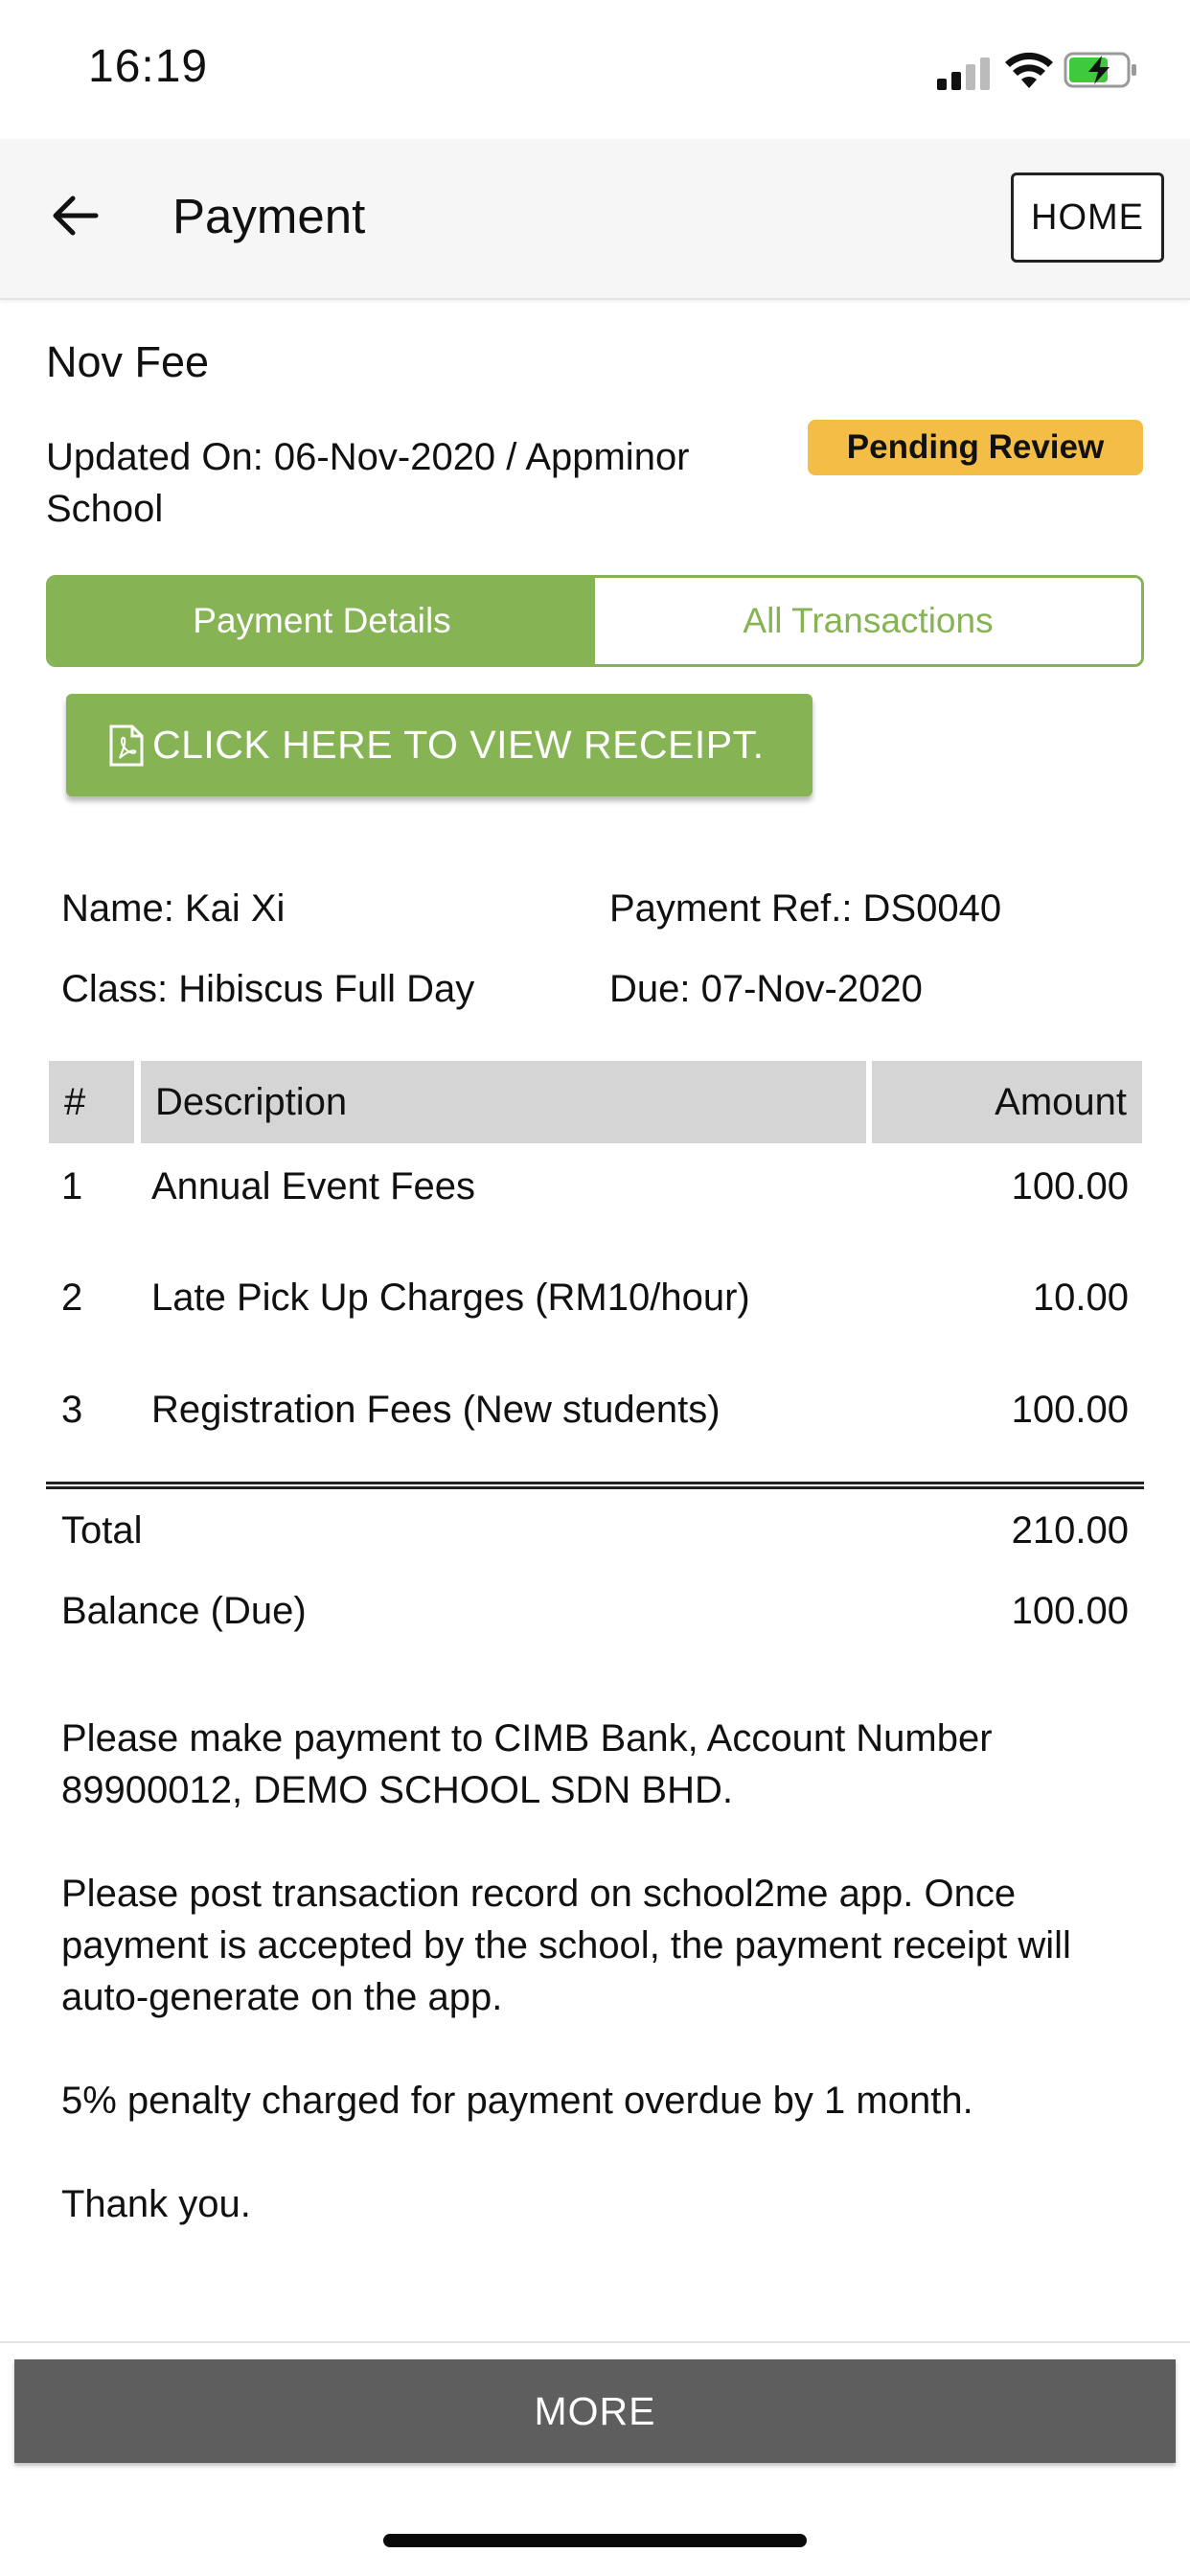 Image resolution: width=1190 pixels, height=2576 pixels. What do you see at coordinates (322, 621) in the screenshot?
I see `tab-payment-details: Payment Details` at bounding box center [322, 621].